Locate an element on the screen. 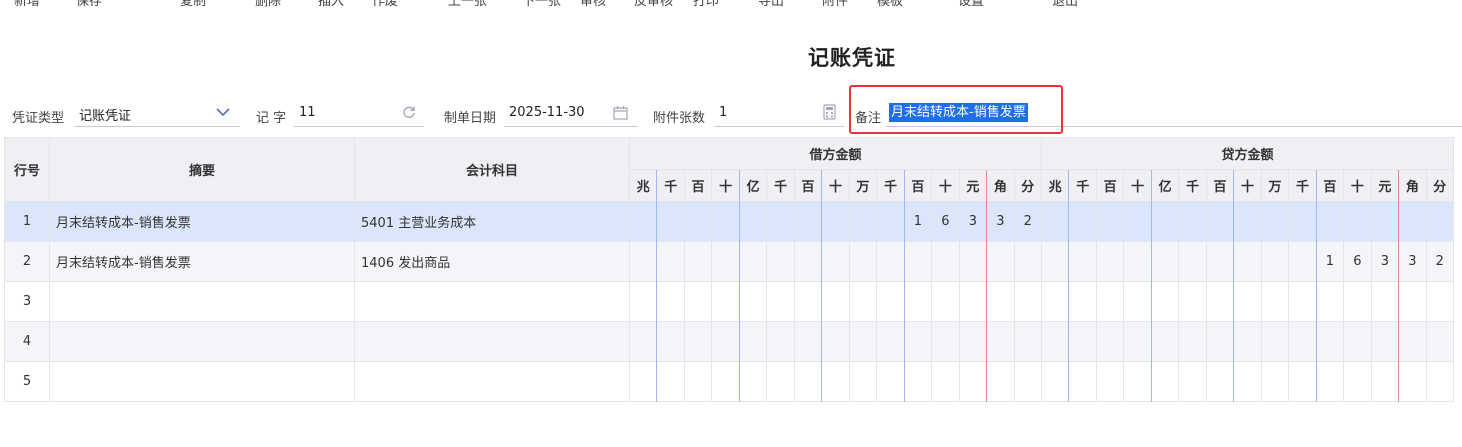 The width and height of the screenshot is (1462, 447). account-cell is located at coordinates (492, 342).